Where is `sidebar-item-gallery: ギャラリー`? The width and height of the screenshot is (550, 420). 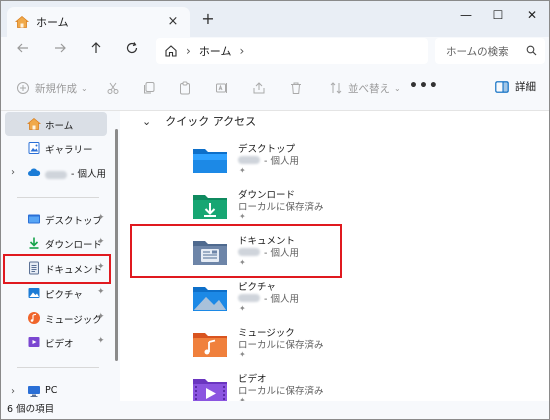 sidebar-item-gallery: ギャラリー is located at coordinates (56, 148).